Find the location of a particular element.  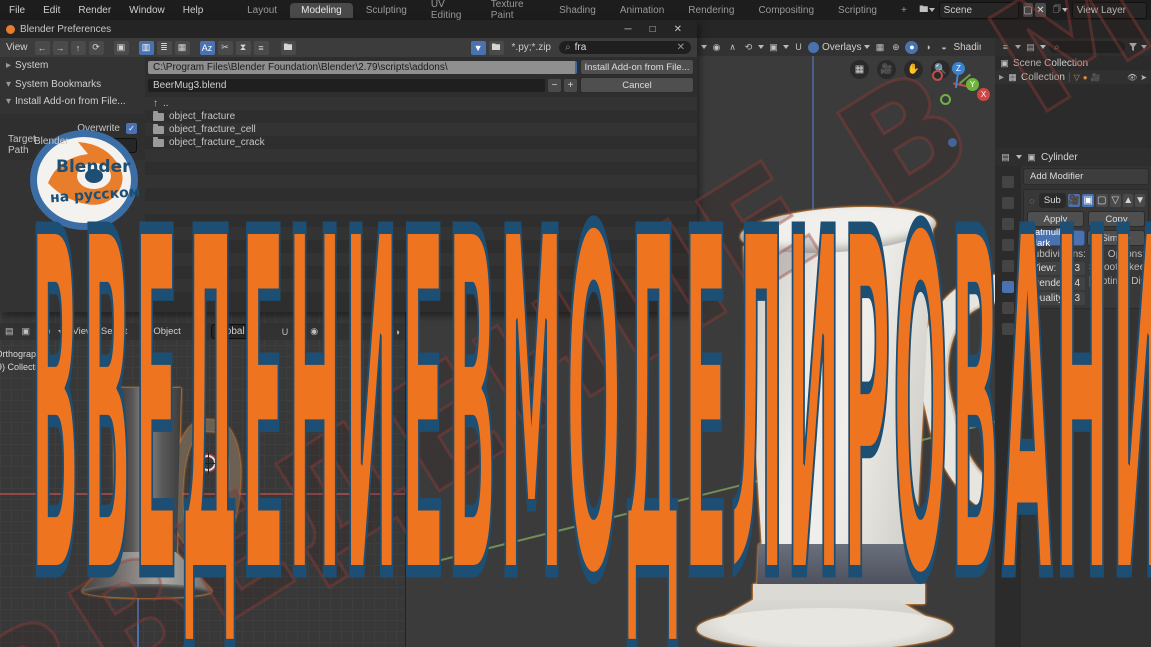

add-workspace-button: + is located at coordinates (904, 10).